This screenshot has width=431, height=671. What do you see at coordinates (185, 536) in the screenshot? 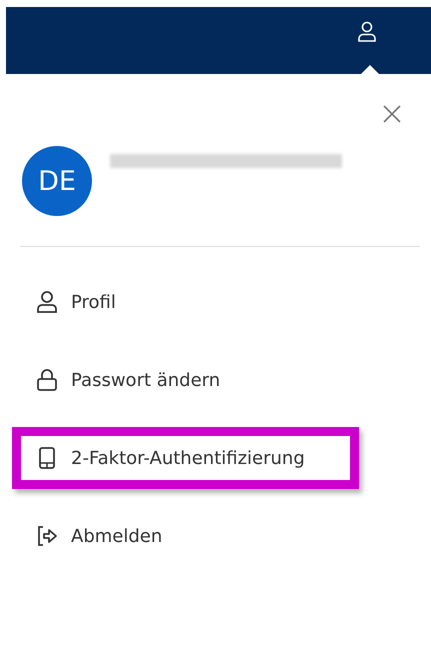
I see `menu-item: Abmelden` at bounding box center [185, 536].